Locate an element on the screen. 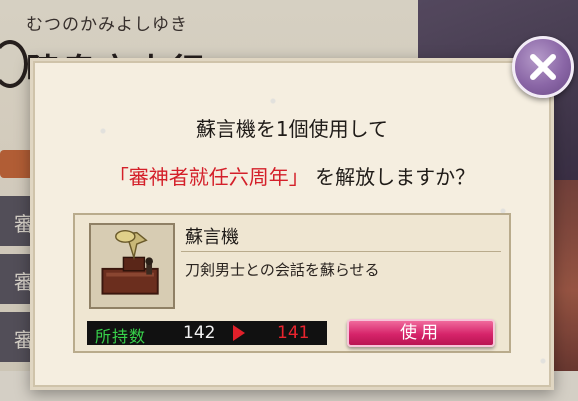 This screenshot has height=401, width=578. item-divider is located at coordinates (341, 251).